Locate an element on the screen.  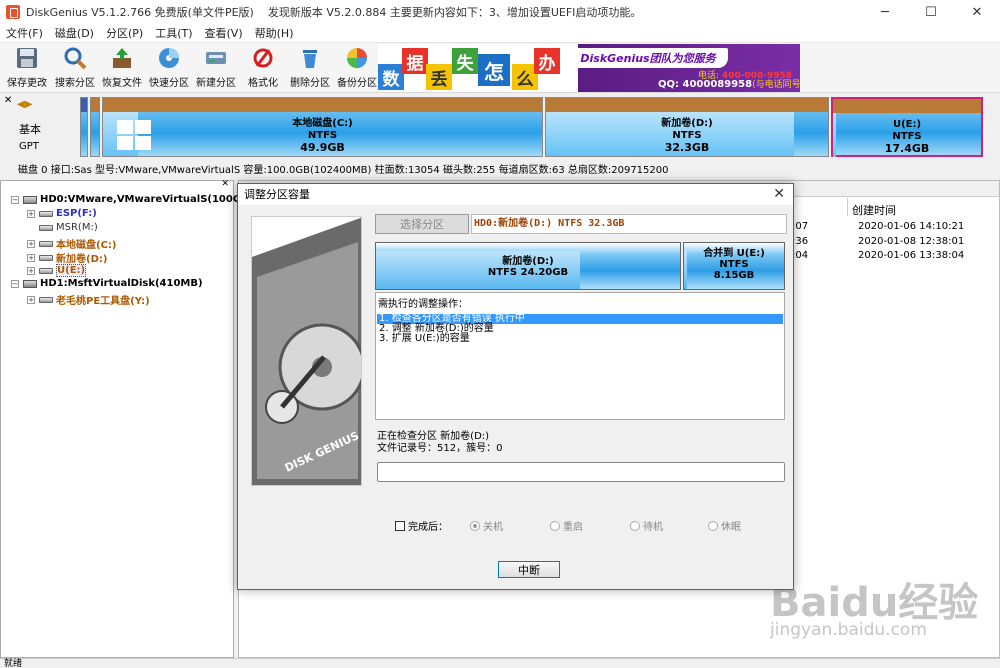
dialog-close-button: ✕ is located at coordinates (779, 194).